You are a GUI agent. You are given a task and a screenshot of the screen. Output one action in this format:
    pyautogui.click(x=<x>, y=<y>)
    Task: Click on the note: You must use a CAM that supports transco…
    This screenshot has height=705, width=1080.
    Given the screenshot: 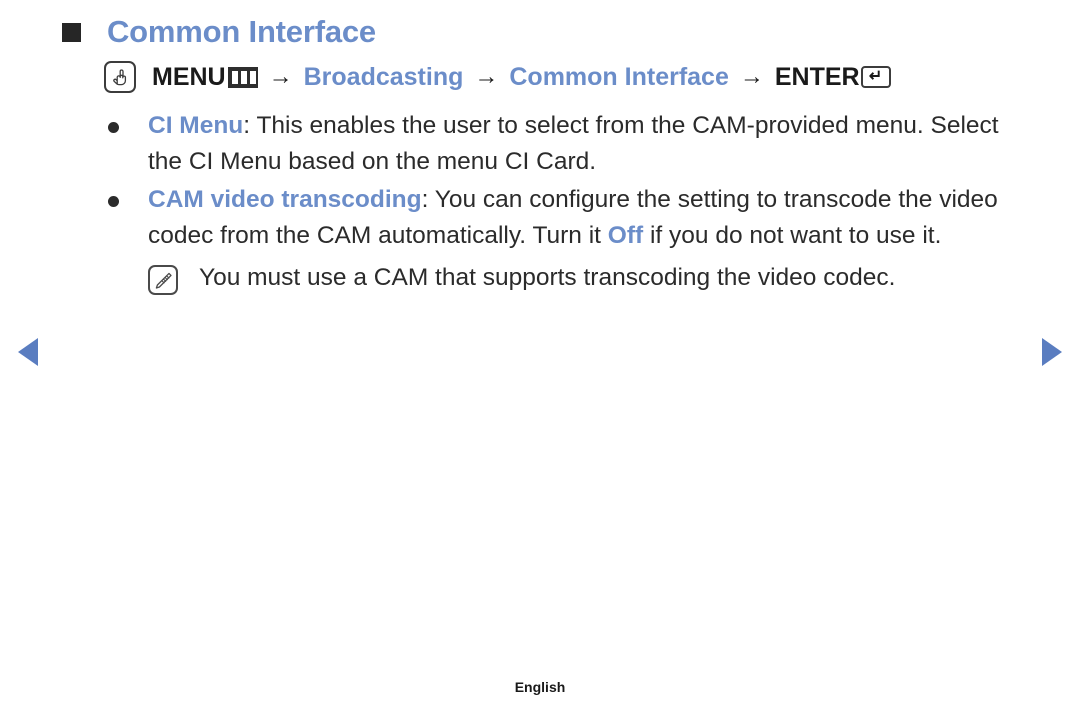 What is the action you would take?
    pyautogui.click(x=593, y=278)
    